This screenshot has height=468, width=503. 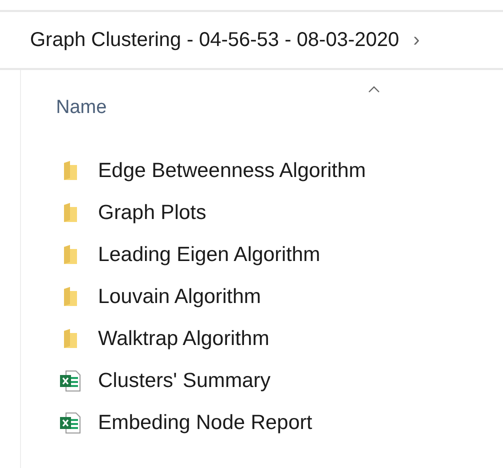 I want to click on file-name: Louvain Algorithm, so click(x=179, y=297).